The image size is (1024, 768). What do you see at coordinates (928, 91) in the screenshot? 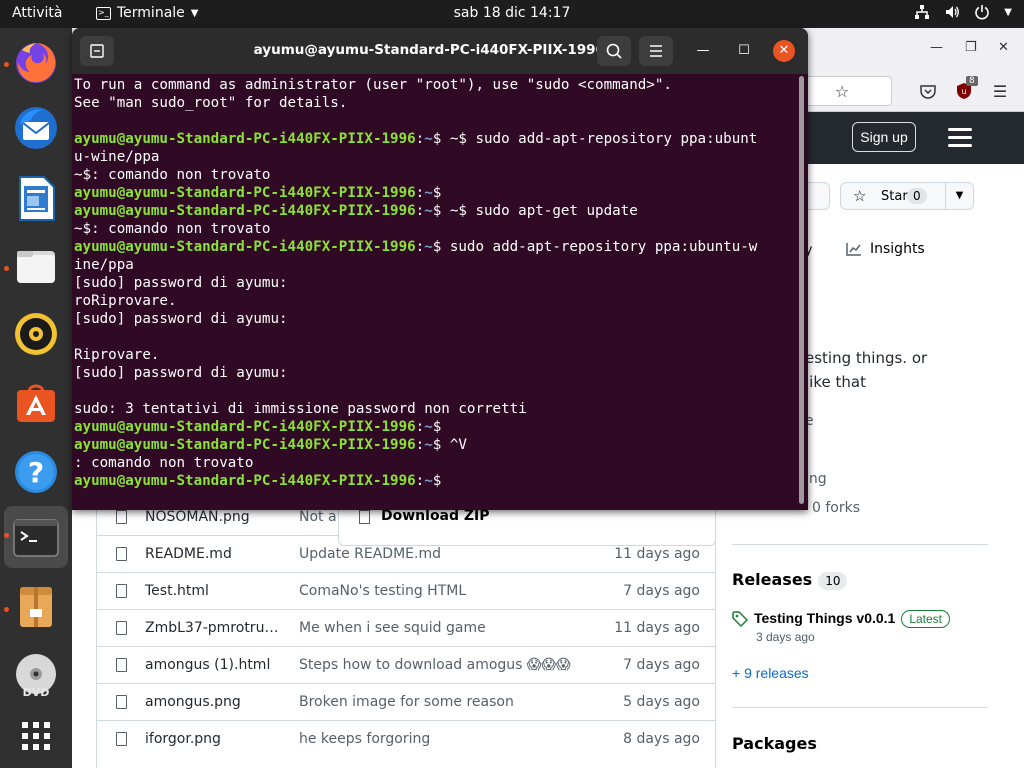
I see `pocket-icon` at bounding box center [928, 91].